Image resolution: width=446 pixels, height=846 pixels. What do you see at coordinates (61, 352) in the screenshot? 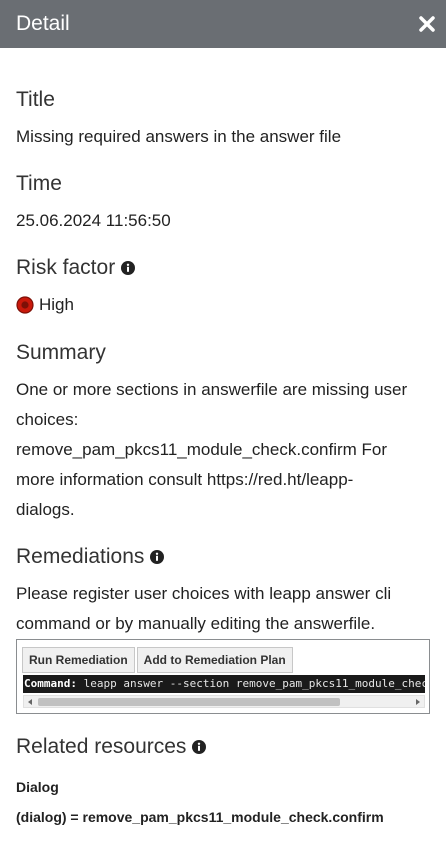
I see `summary-heading: Summary` at bounding box center [61, 352].